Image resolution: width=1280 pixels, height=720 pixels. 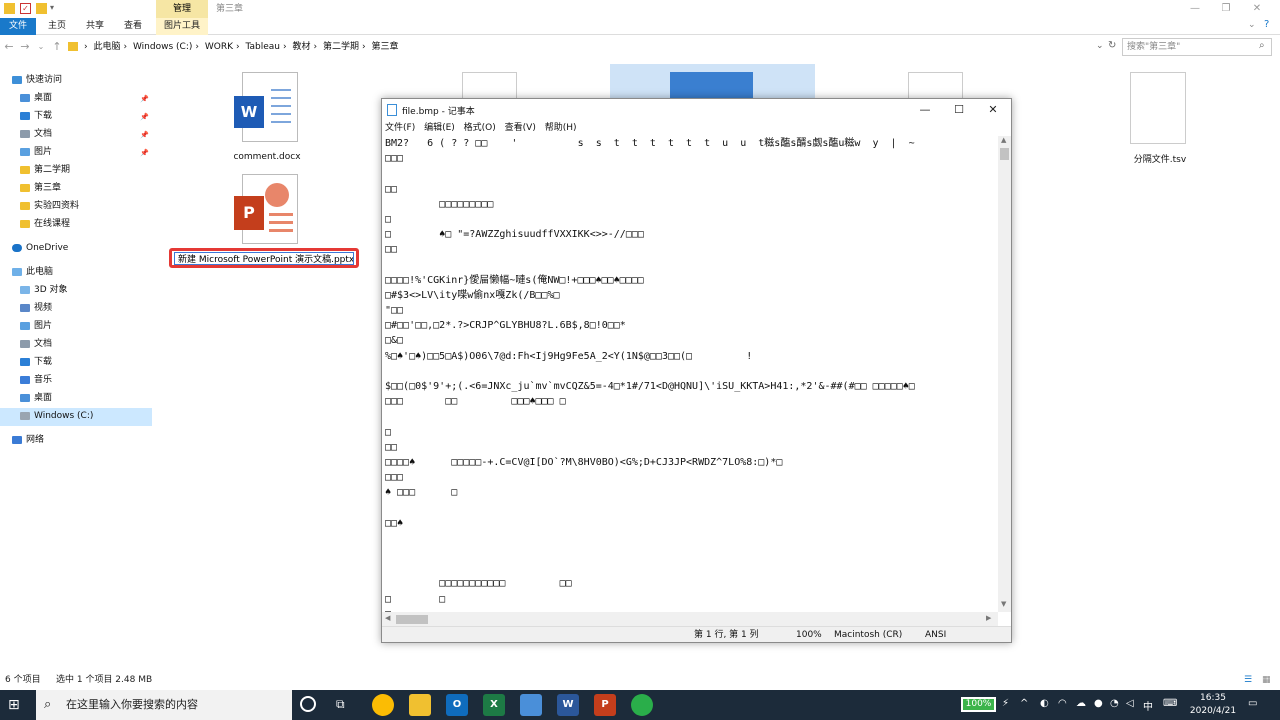 I want to click on breadcrumb-item: Windows (C:), so click(x=162, y=47).